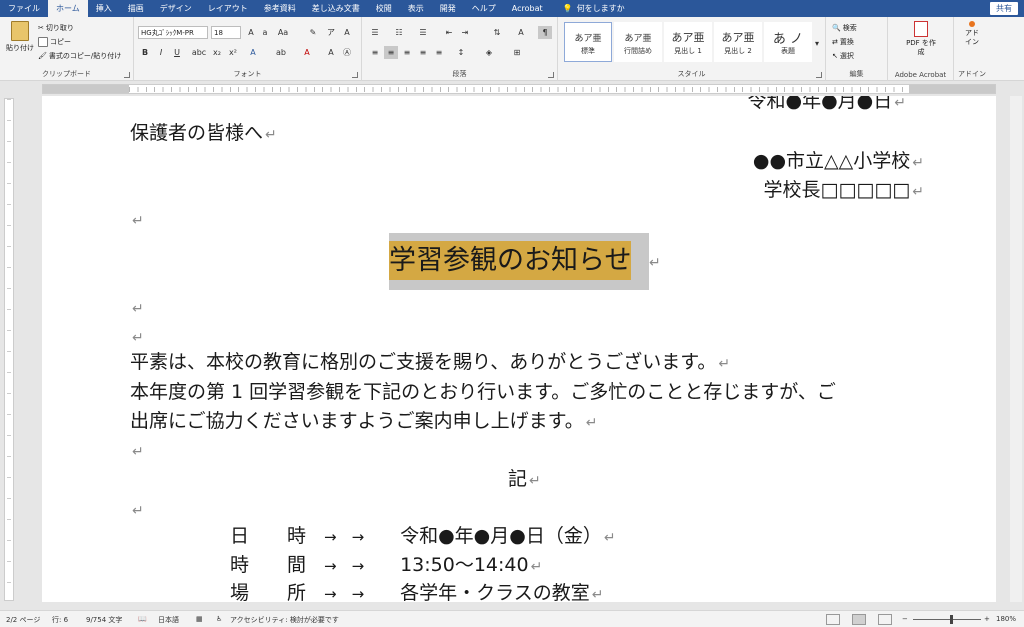  What do you see at coordinates (284, 620) in the screenshot?
I see `accessibility-status: アクセシビリティ: 検討が必要です` at bounding box center [284, 620].